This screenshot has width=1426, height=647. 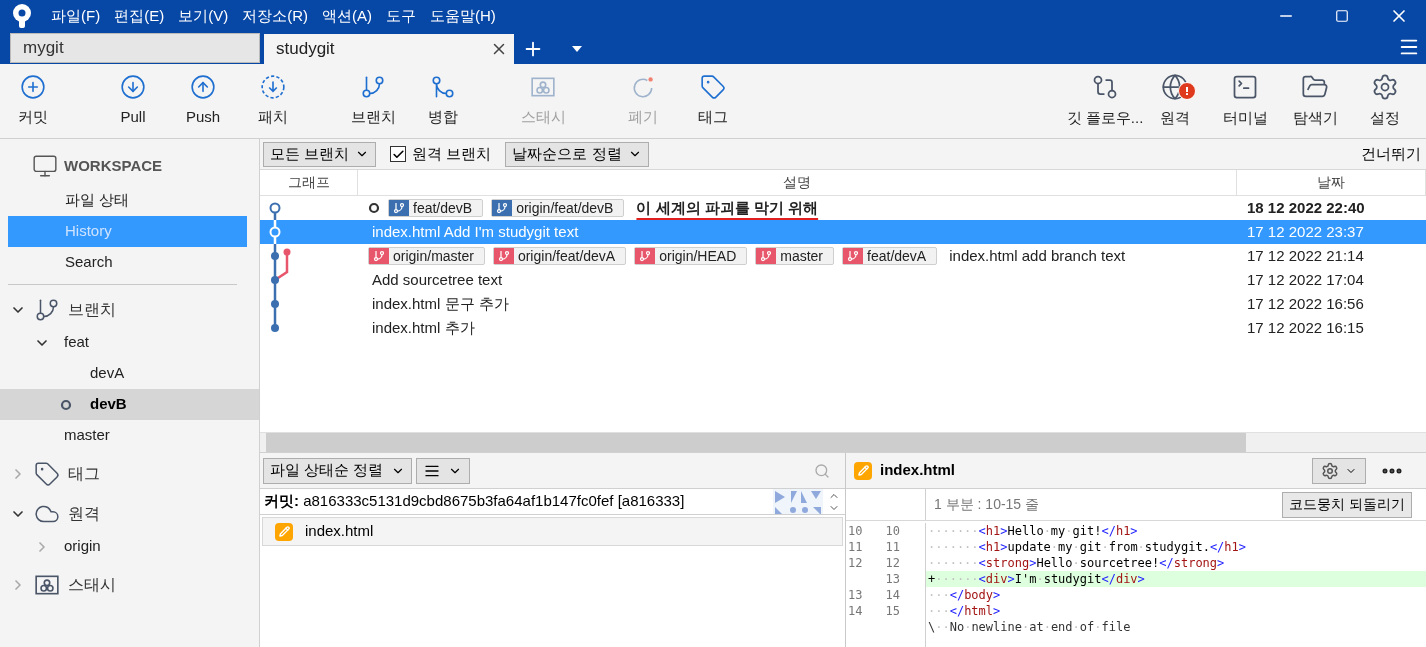 What do you see at coordinates (843, 280) in the screenshot?
I see `commit-row: Add sourcetree text 17 12 2022 17:04` at bounding box center [843, 280].